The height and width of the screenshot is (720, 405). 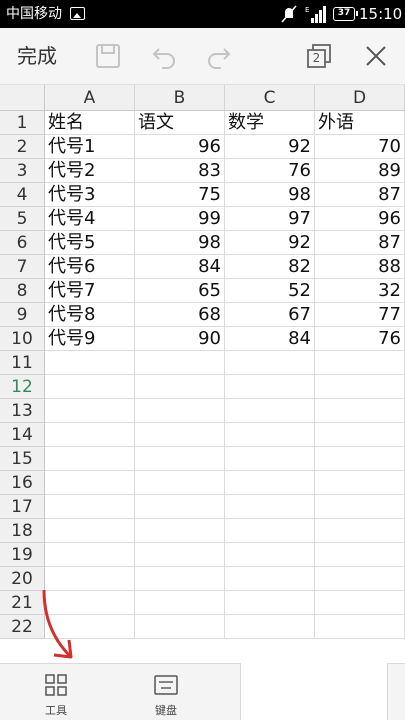 What do you see at coordinates (270, 195) in the screenshot?
I see `cell-c4: 98` at bounding box center [270, 195].